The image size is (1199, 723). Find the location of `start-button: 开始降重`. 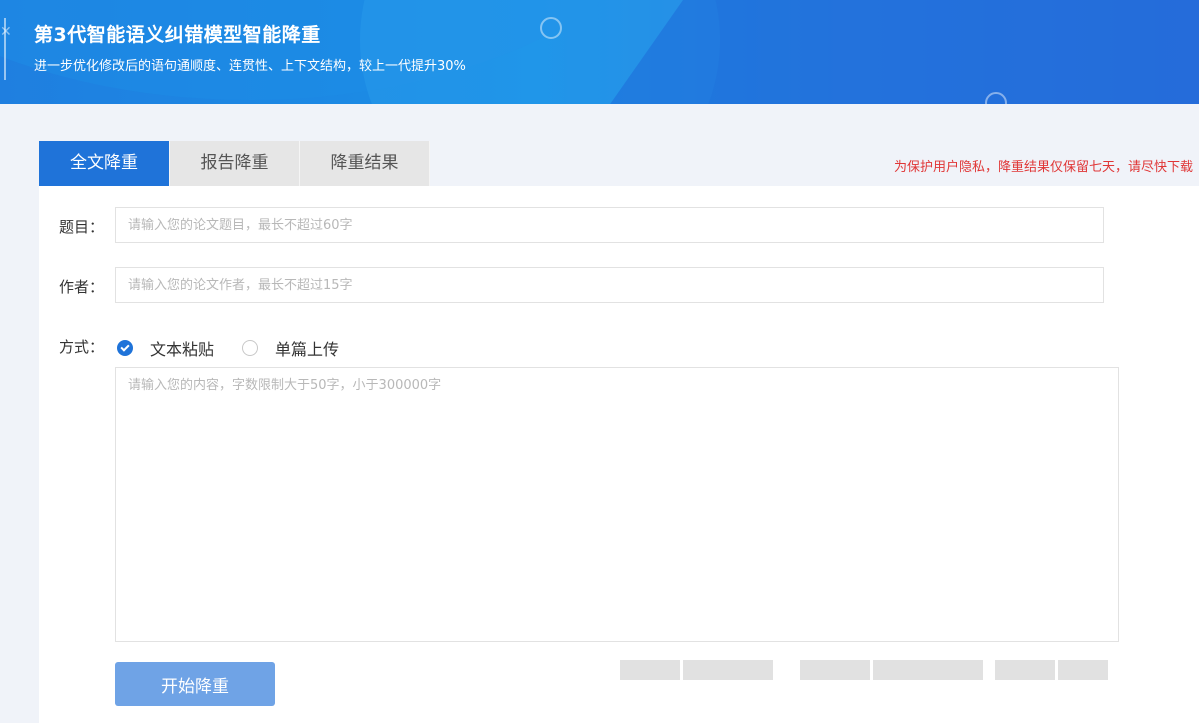

start-button: 开始降重 is located at coordinates (195, 684).